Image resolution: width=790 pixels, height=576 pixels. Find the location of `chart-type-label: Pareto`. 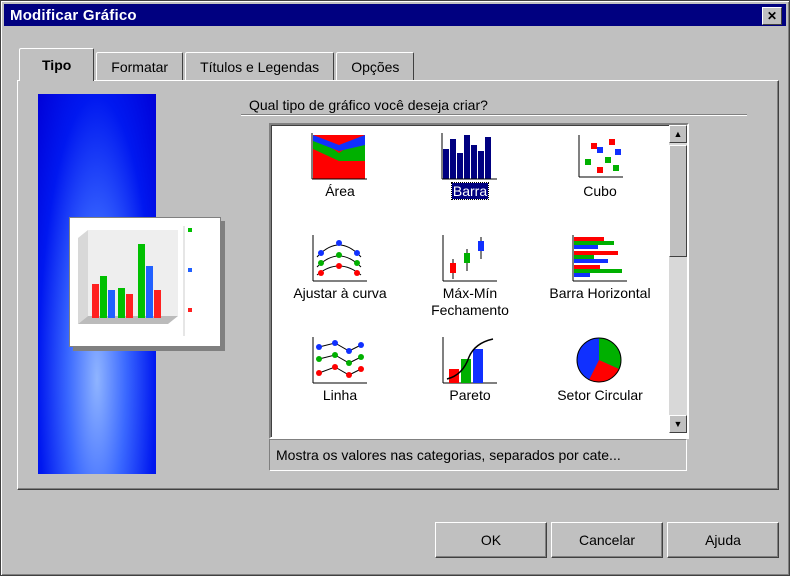

chart-type-label: Pareto is located at coordinates (470, 395).